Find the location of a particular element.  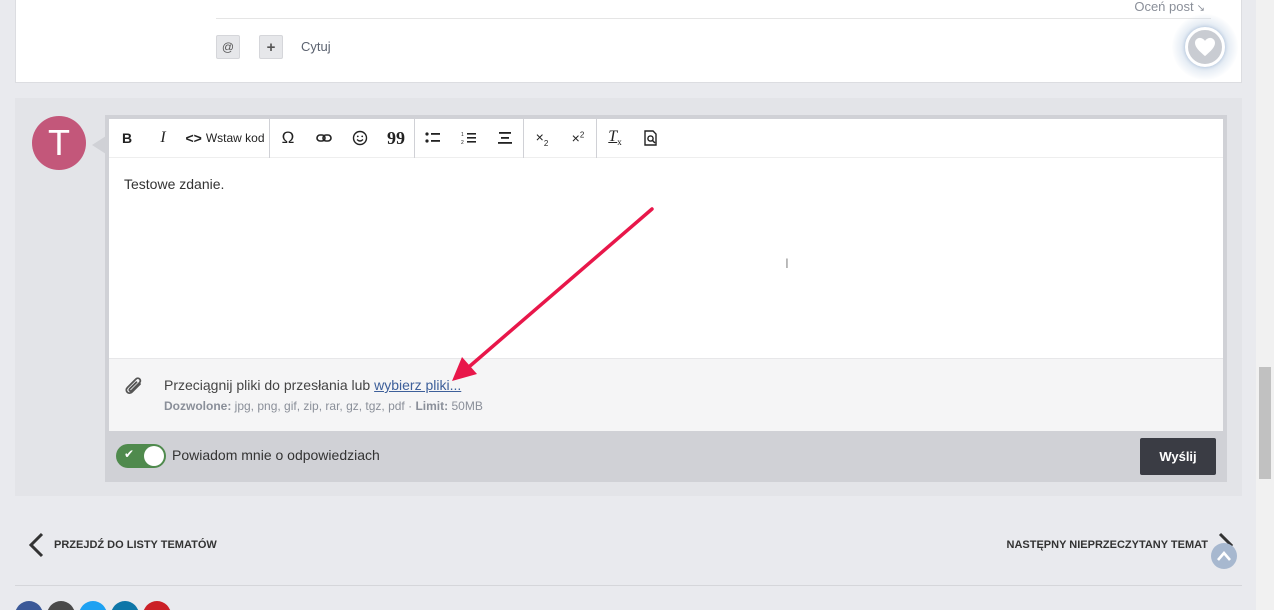

previous-post-card: Oceń post ↘ @ + Cytuj is located at coordinates (628, 41).